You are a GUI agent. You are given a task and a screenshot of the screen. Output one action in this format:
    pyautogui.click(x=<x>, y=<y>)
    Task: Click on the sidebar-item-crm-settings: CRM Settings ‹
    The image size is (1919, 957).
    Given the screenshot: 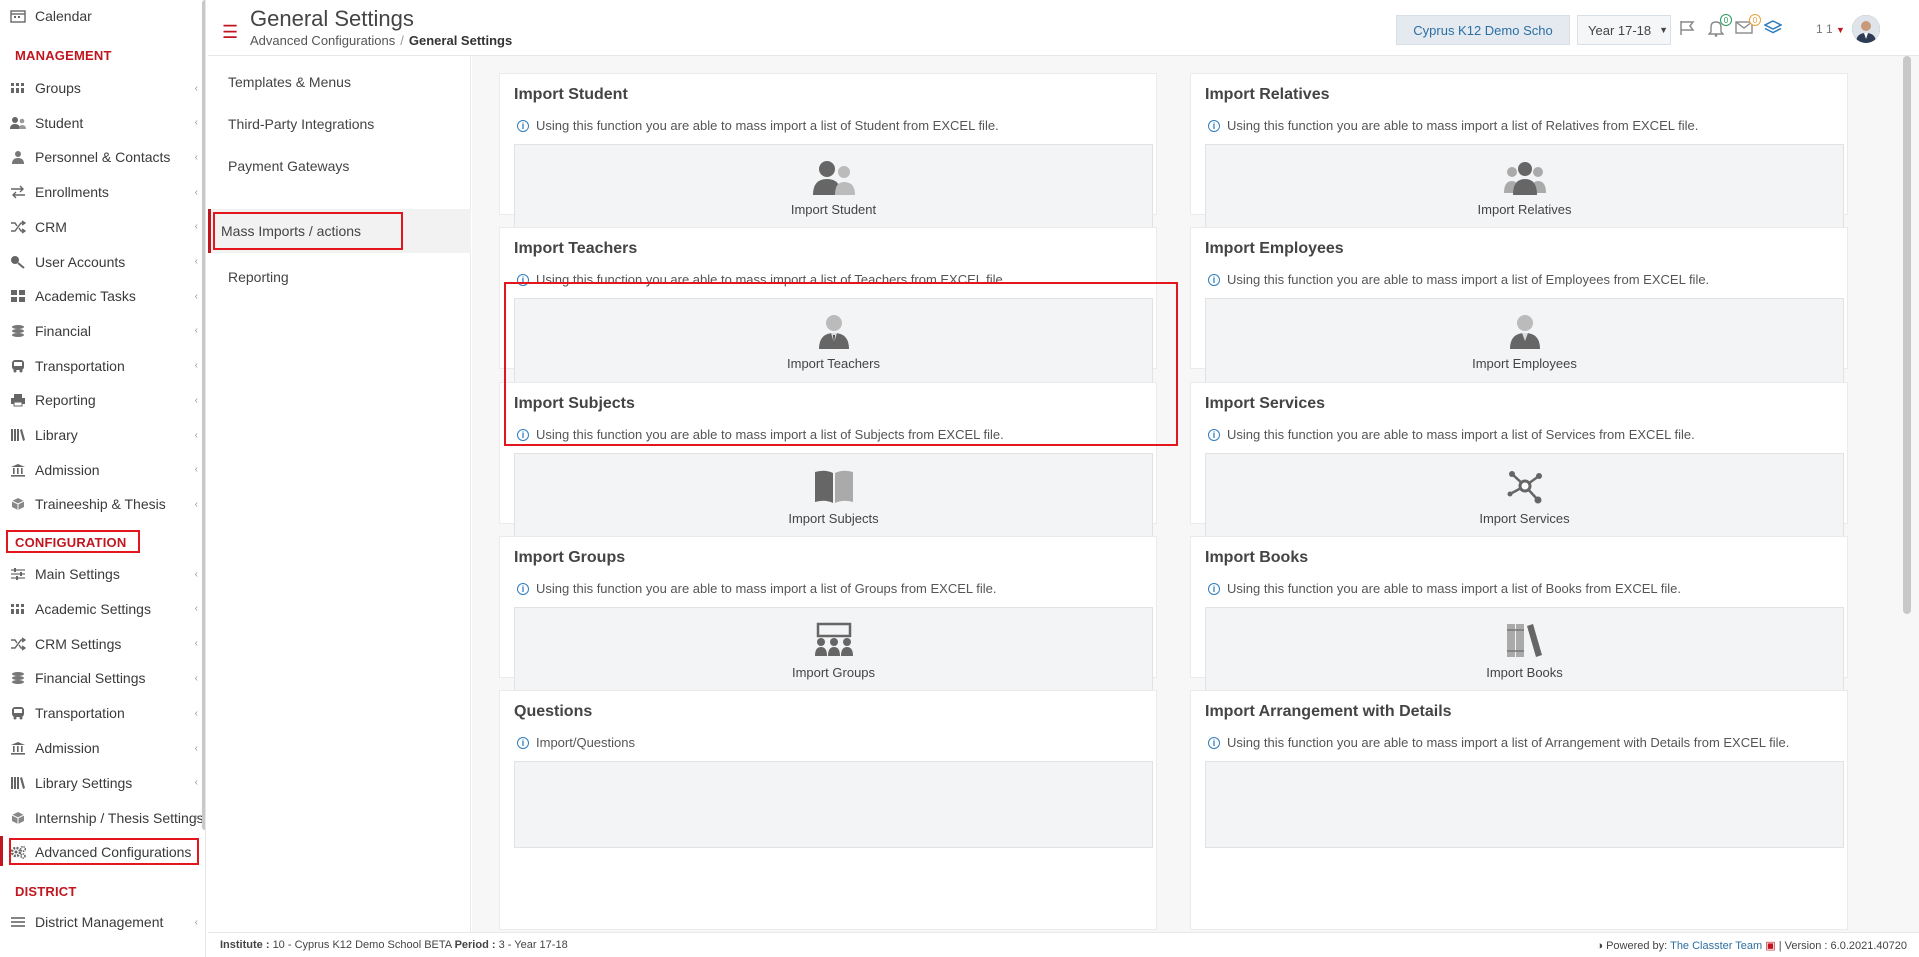 What is the action you would take?
    pyautogui.click(x=102, y=644)
    